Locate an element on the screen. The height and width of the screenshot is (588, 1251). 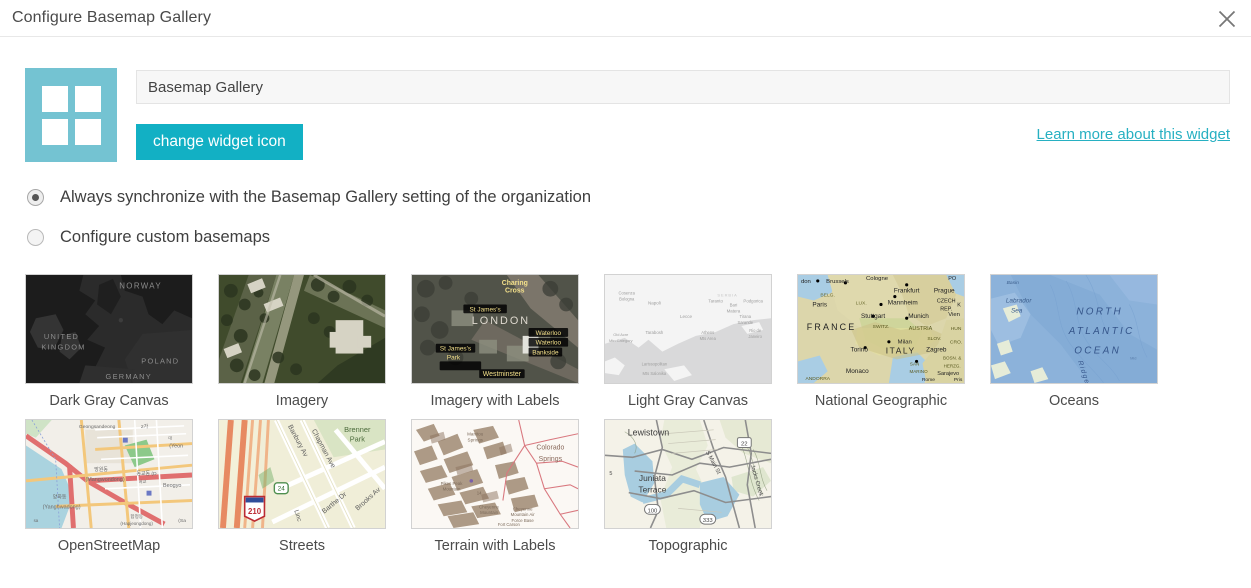
svg-text: Juniata is located at coordinates (652, 478).